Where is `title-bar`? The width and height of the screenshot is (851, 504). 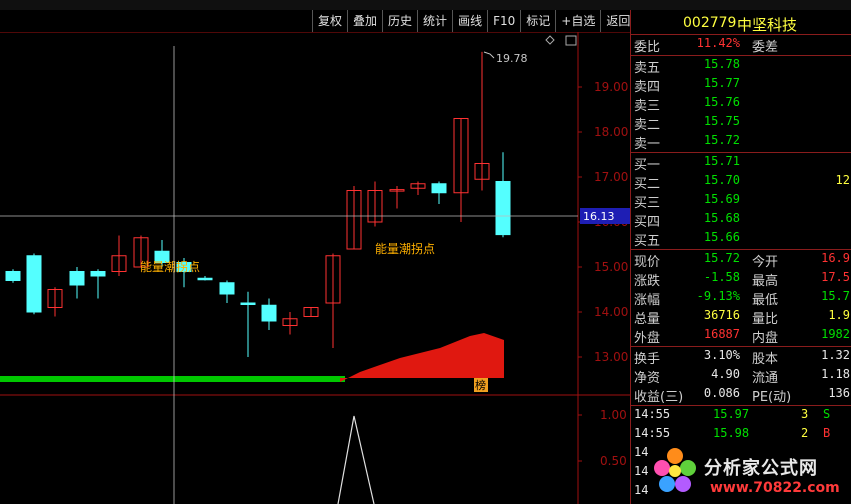 title-bar is located at coordinates (425, 5).